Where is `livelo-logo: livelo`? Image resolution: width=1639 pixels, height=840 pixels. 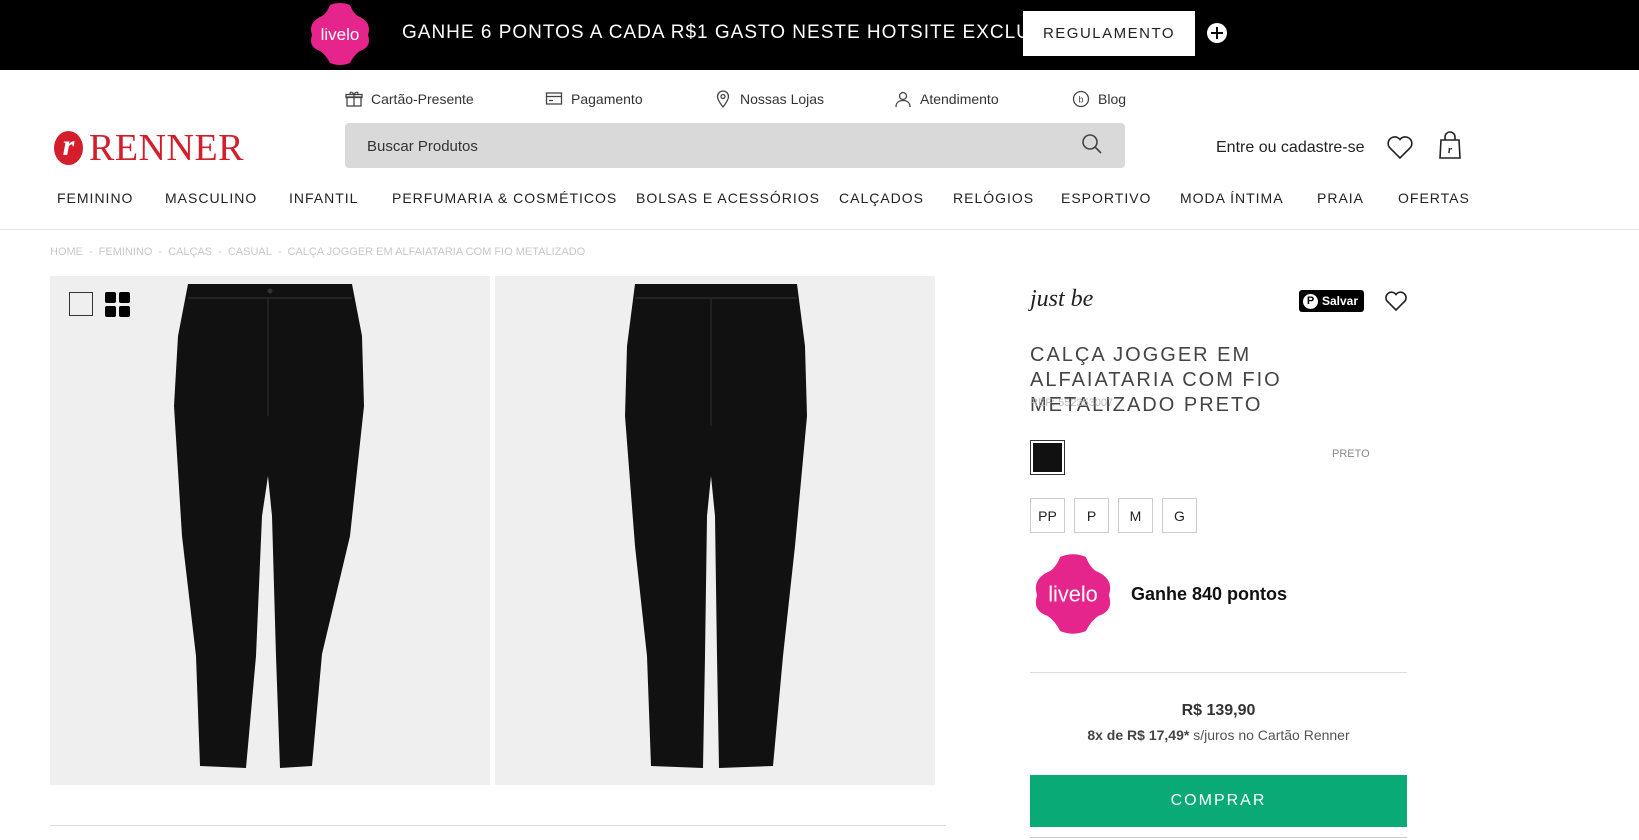
livelo-logo: livelo is located at coordinates (340, 34).